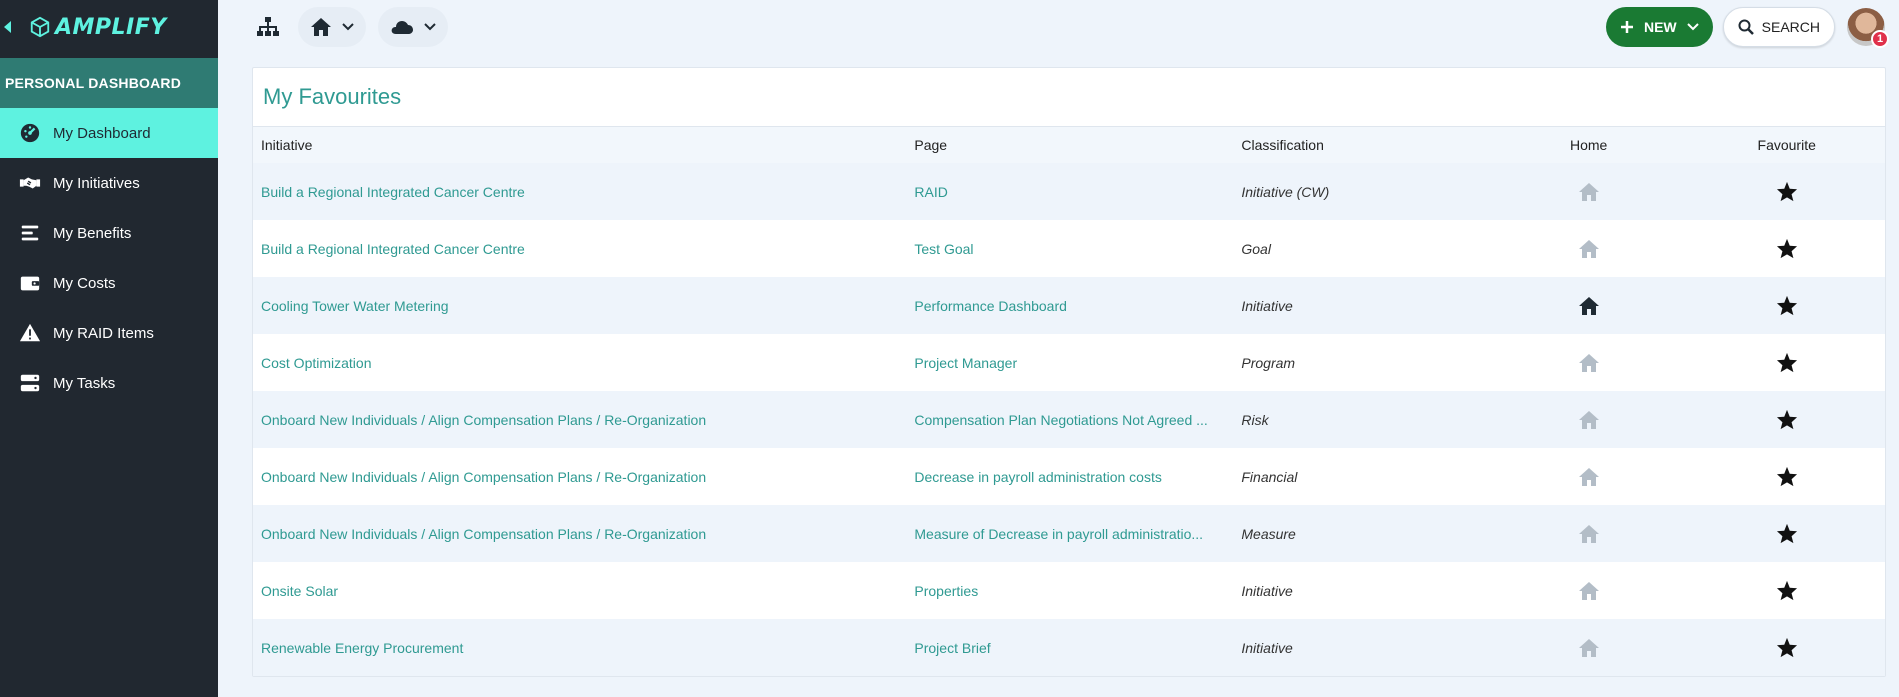 This screenshot has width=1899, height=697. What do you see at coordinates (931, 191) in the screenshot?
I see `page-link-text: RAID` at bounding box center [931, 191].